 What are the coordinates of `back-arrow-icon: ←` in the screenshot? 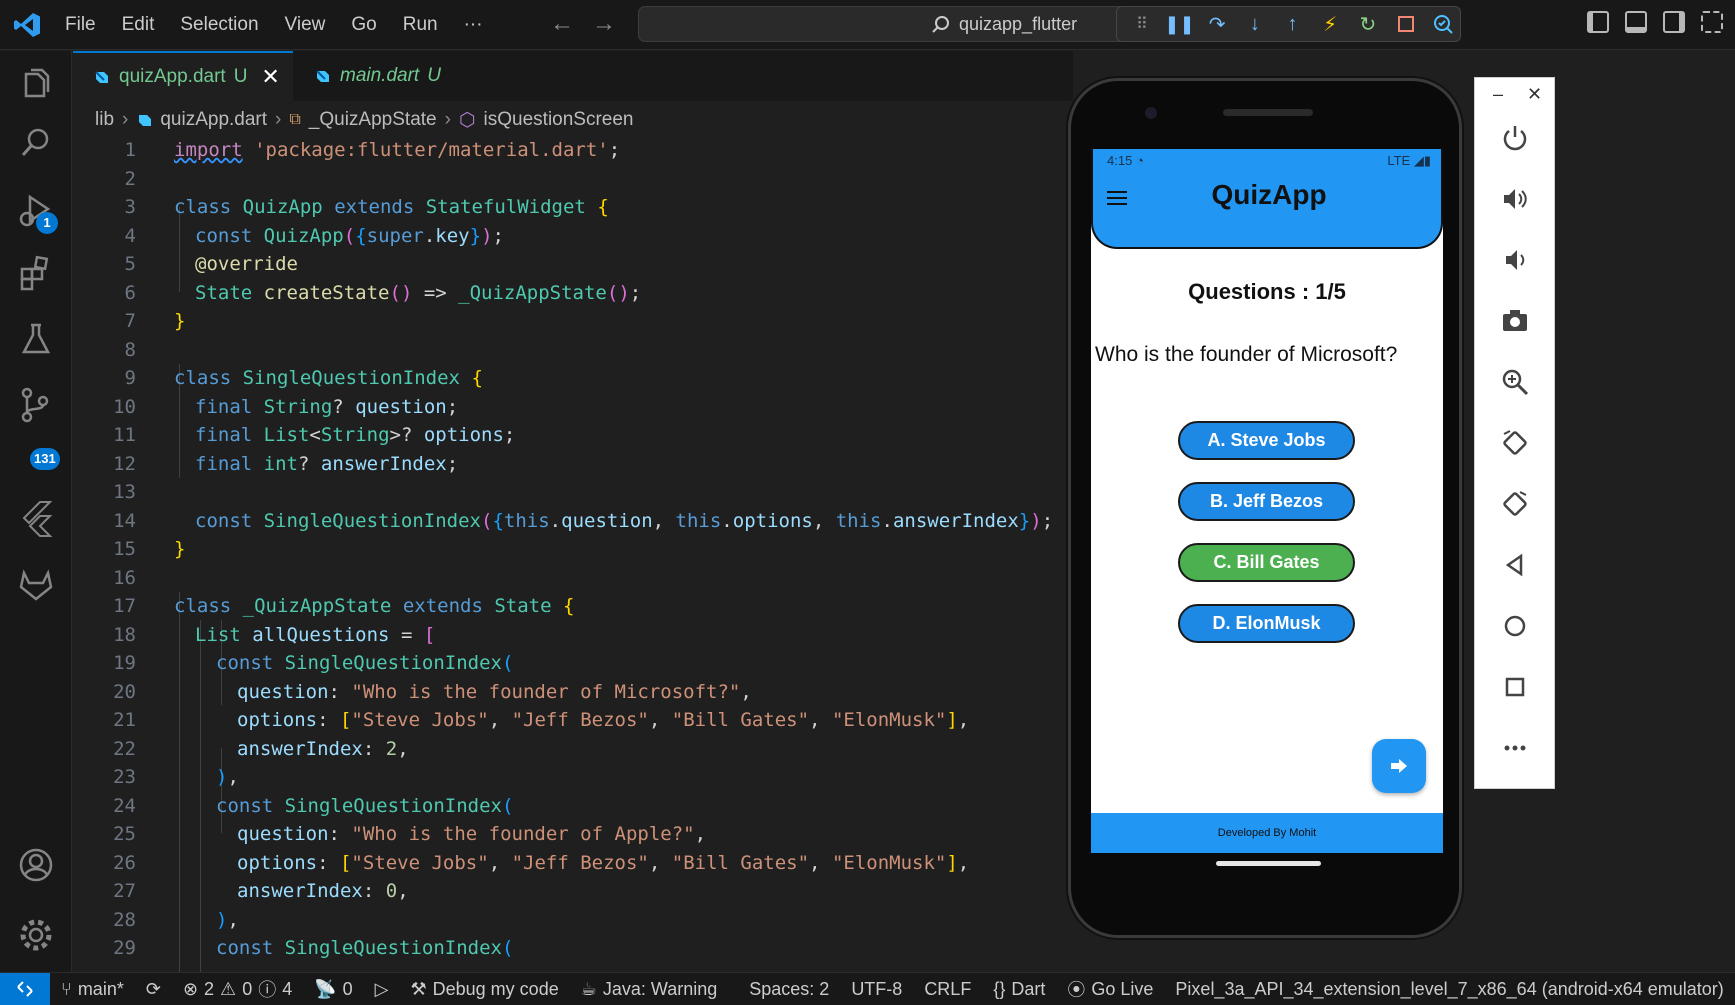 It's located at (562, 24).